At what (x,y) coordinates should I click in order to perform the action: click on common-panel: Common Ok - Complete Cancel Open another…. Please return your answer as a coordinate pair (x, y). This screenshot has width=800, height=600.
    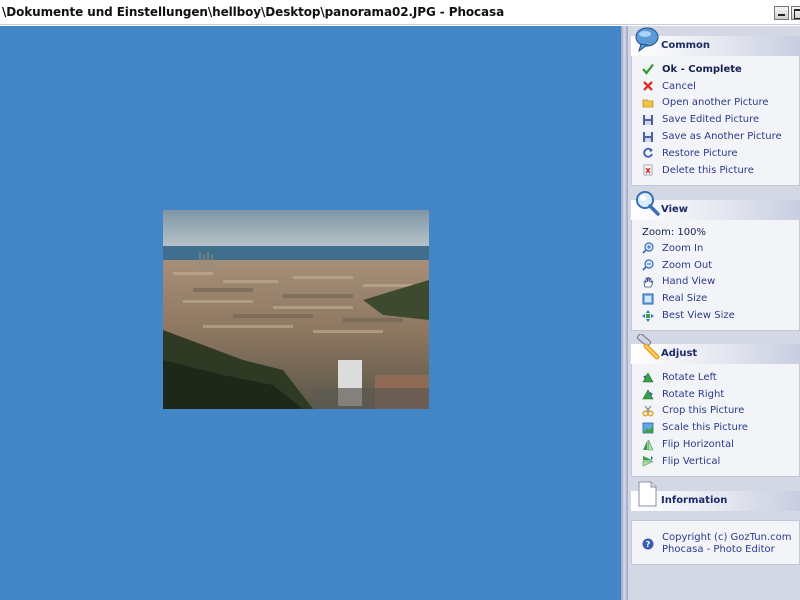
    Looking at the image, I should click on (715, 106).